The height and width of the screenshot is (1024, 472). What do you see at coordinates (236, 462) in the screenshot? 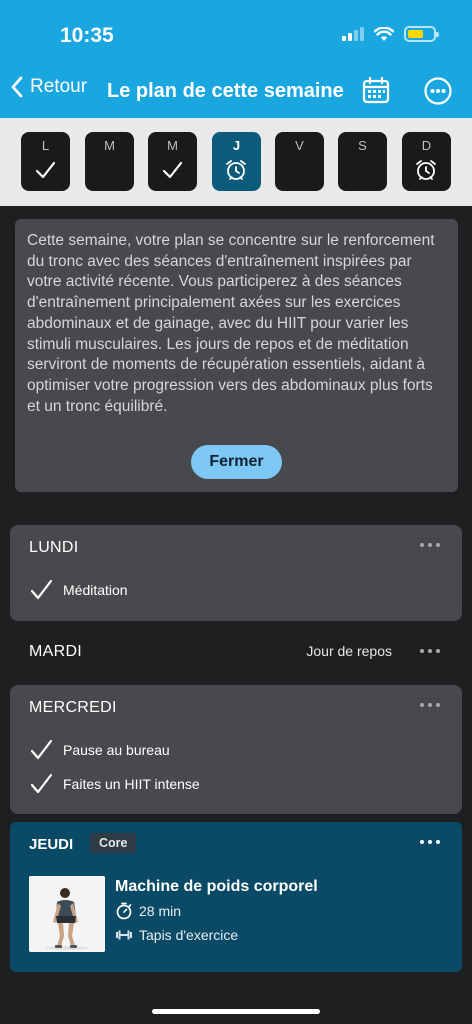
I see `close-button: Fermer` at bounding box center [236, 462].